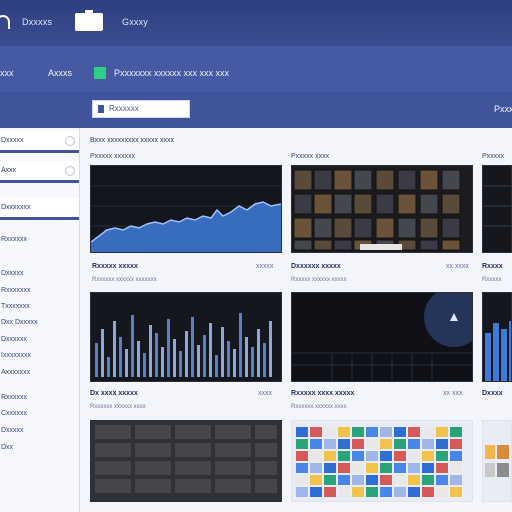 This screenshot has width=512, height=512. I want to click on heatmap-partial, so click(497, 461).